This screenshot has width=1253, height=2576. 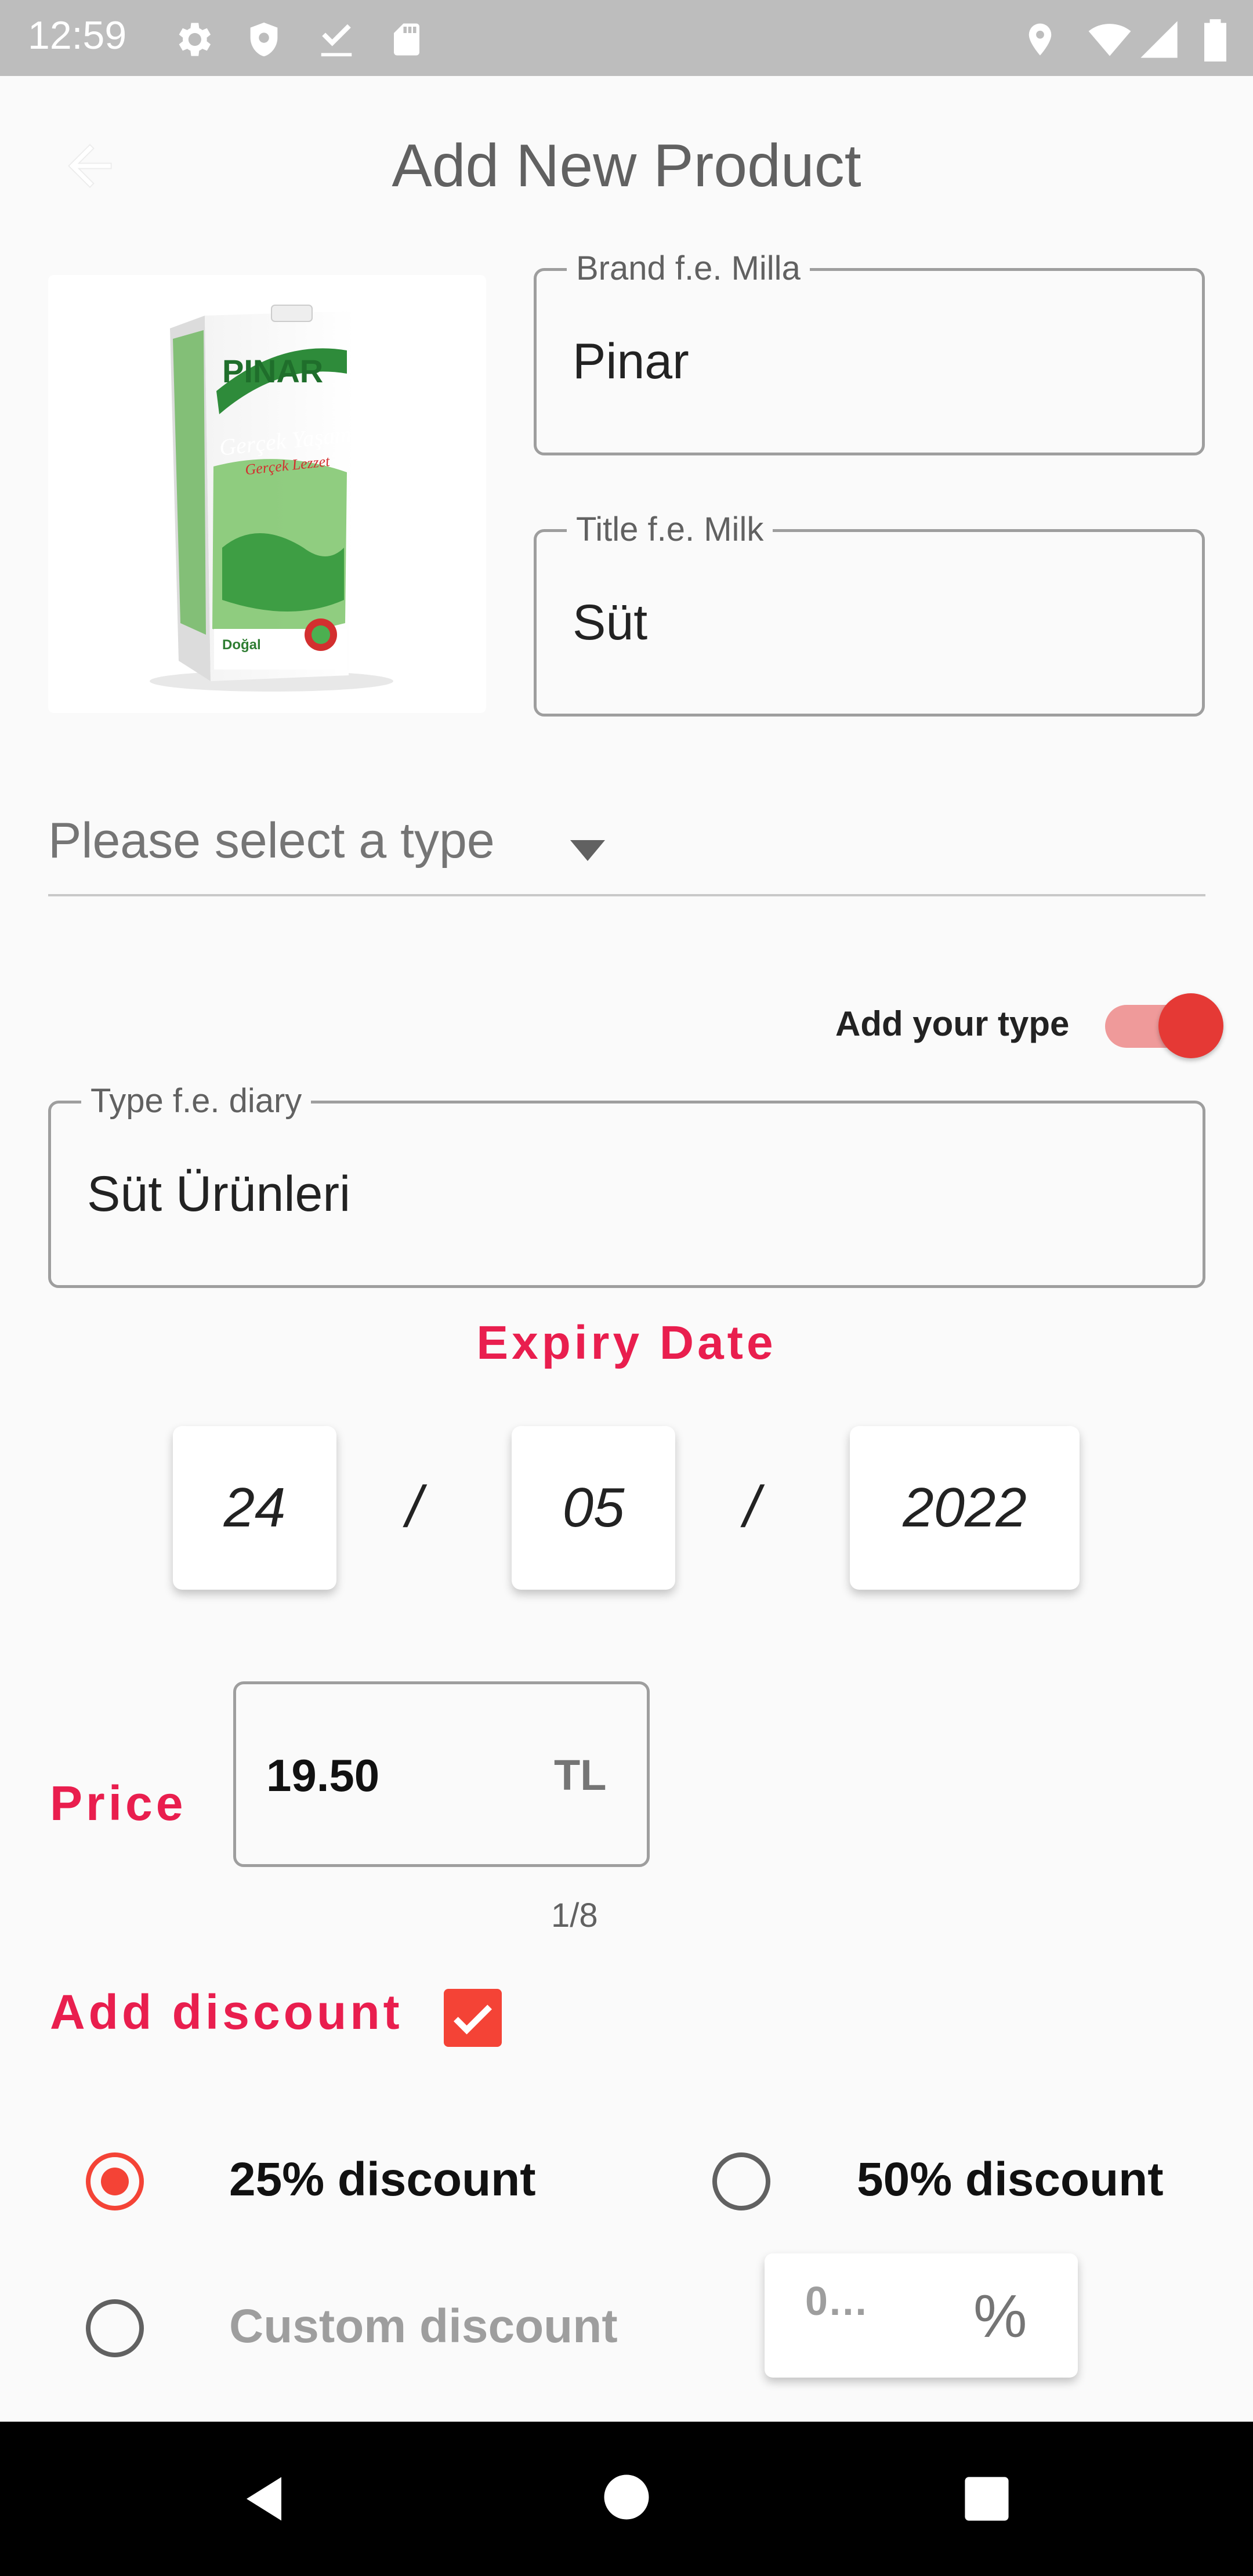 I want to click on add-discount-checkbox, so click(x=473, y=2018).